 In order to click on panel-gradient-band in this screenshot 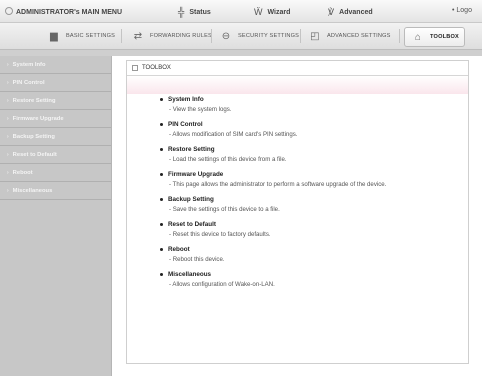, I will do `click(297, 85)`.